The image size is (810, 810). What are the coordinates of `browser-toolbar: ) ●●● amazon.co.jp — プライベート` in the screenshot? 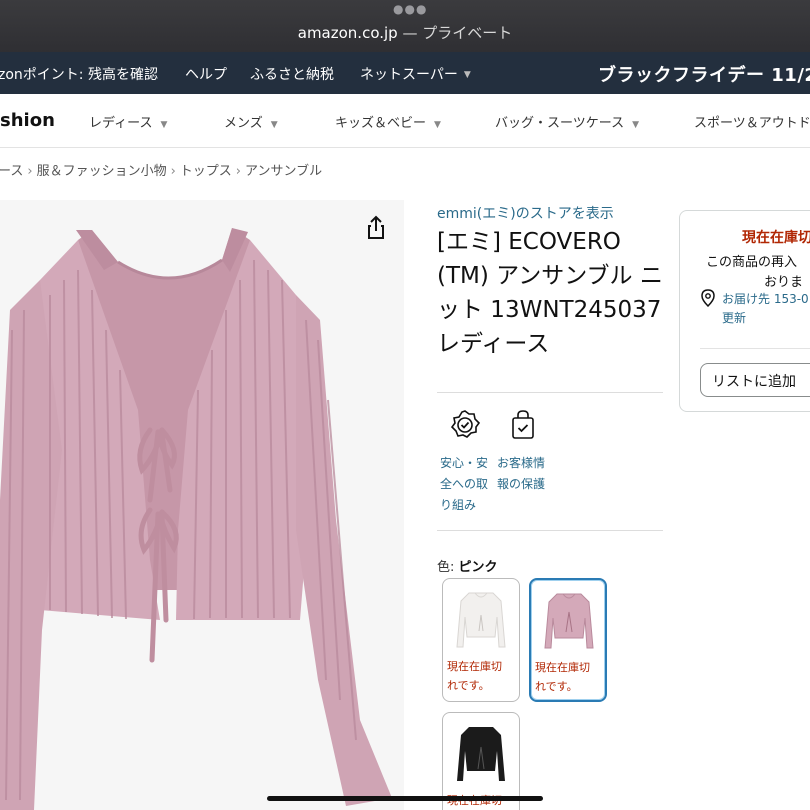 It's located at (405, 26).